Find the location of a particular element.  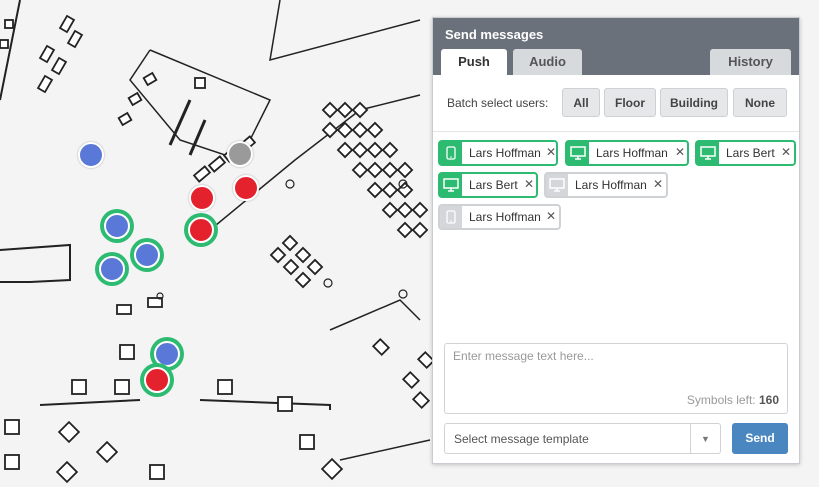

tab-push: Push is located at coordinates (474, 62).